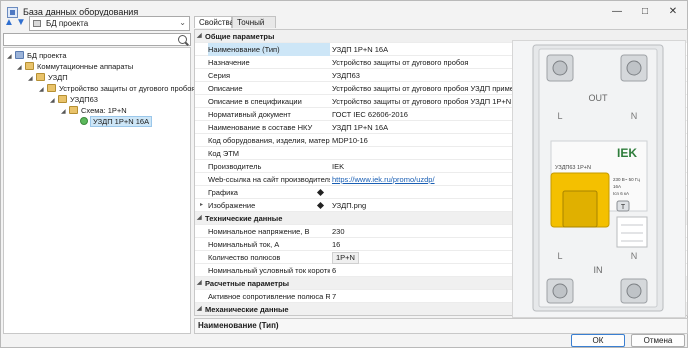 The height and width of the screenshot is (348, 688). Describe the element at coordinates (109, 23) in the screenshot. I see `database-select: БД проекта ⌄` at that location.